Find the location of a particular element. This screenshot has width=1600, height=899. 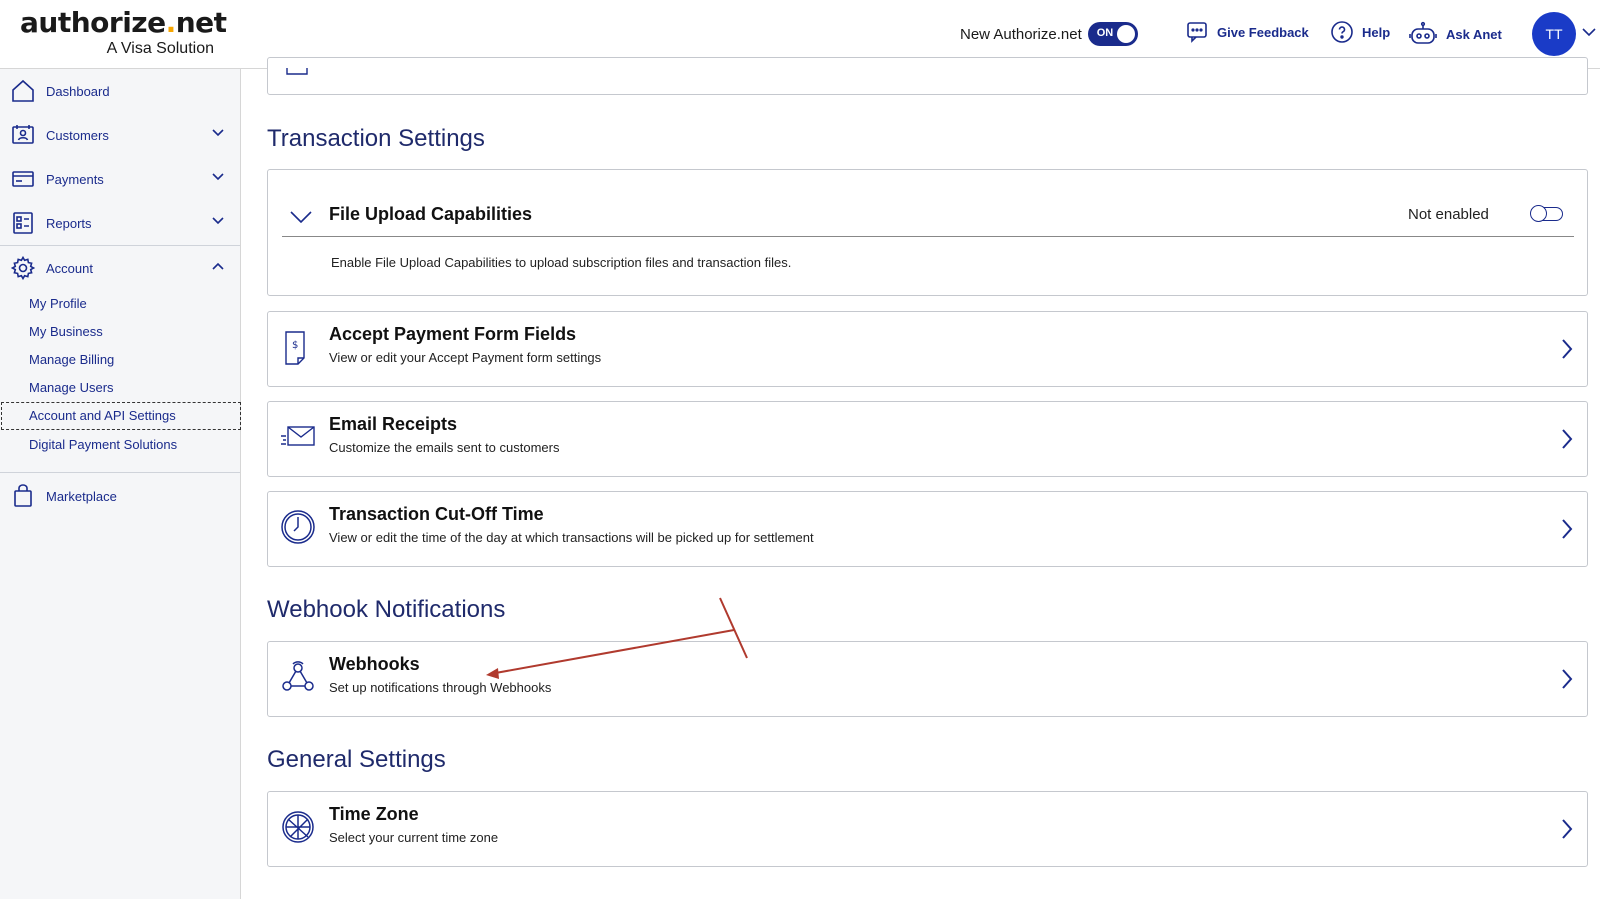

gear-icon is located at coordinates (23, 268).